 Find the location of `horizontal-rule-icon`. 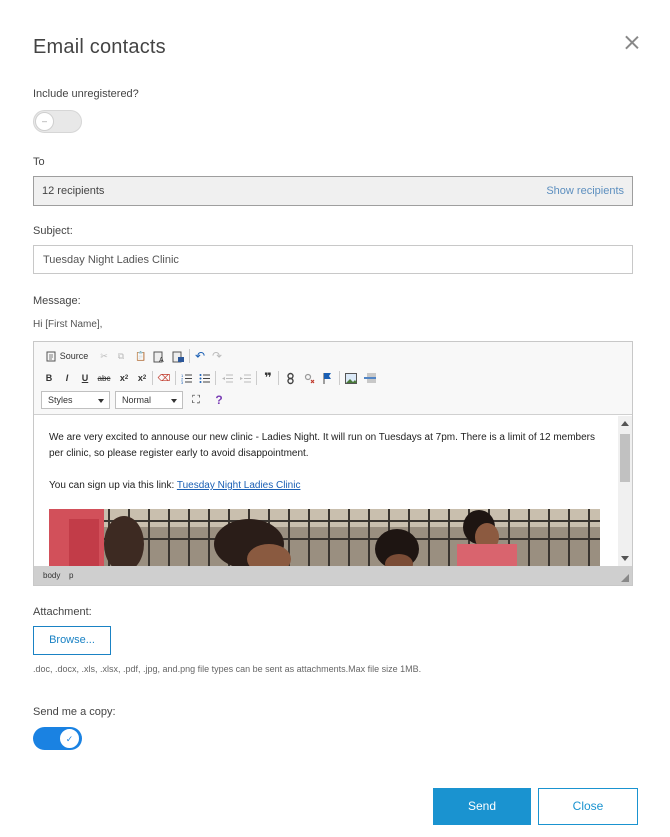

horizontal-rule-icon is located at coordinates (370, 378).